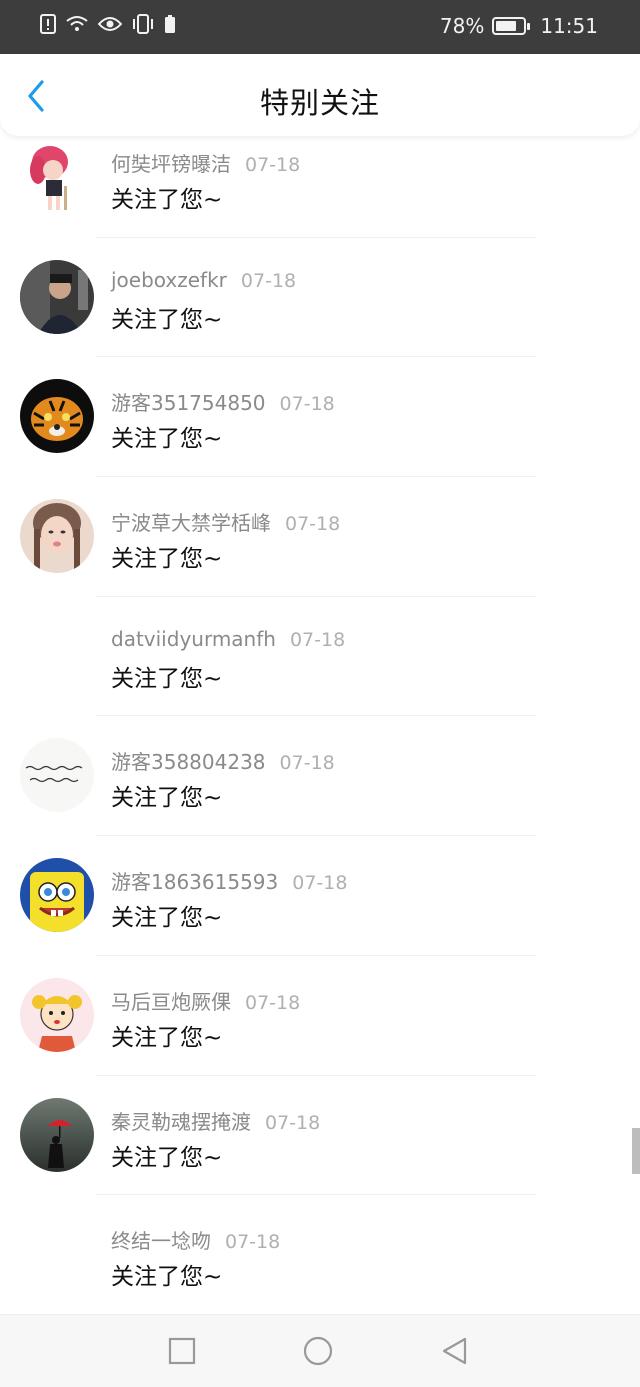 This screenshot has height=1387, width=640. Describe the element at coordinates (462, 26) in the screenshot. I see `battery-percent: 78%` at that location.